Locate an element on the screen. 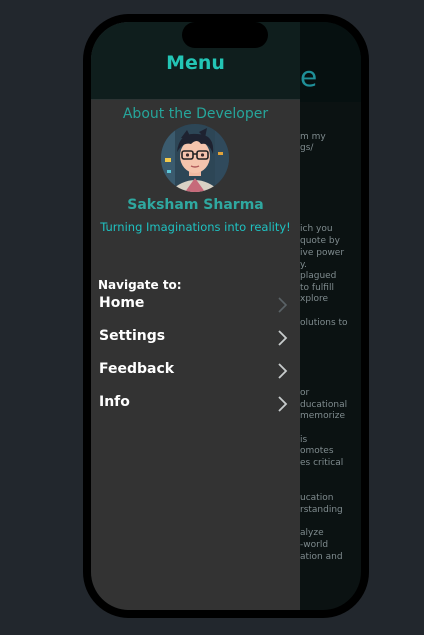 Image resolution: width=424 pixels, height=635 pixels. menu-item-home: Home is located at coordinates (195, 305).